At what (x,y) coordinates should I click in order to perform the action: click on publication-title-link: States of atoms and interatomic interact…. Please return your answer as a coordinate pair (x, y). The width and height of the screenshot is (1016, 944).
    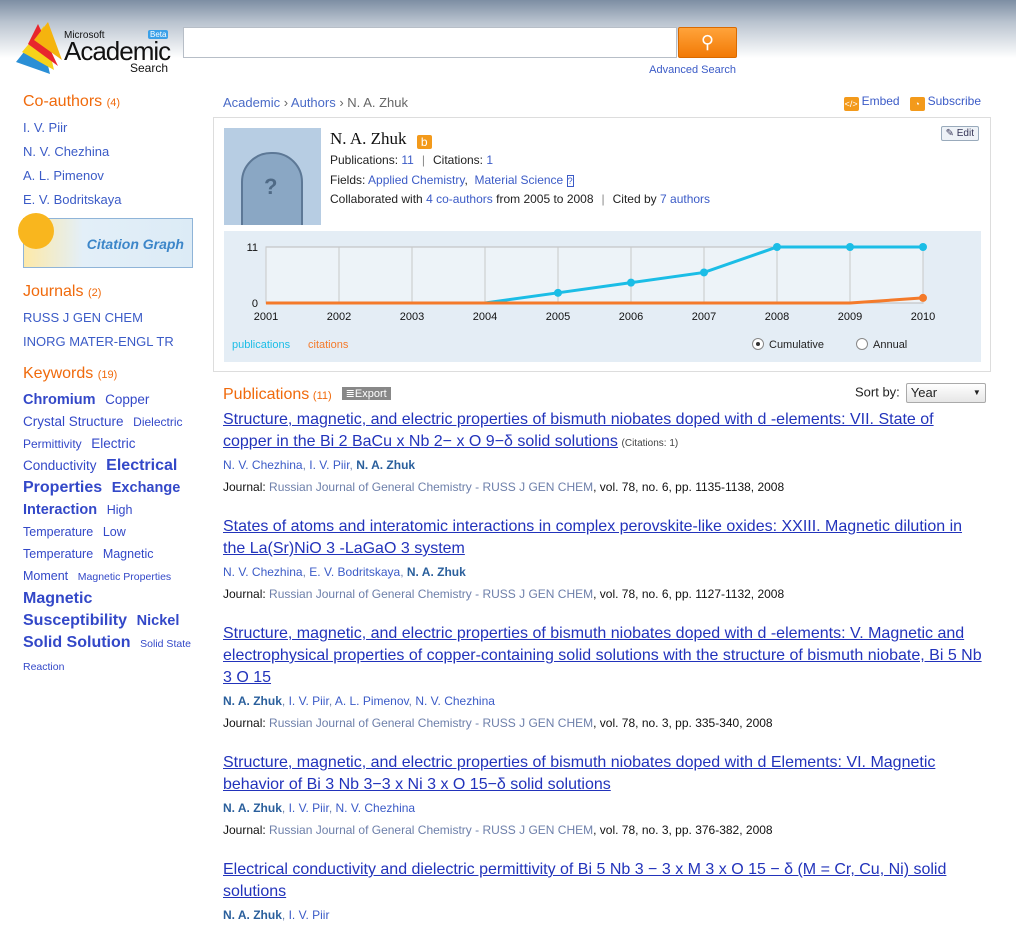
    Looking at the image, I should click on (592, 537).